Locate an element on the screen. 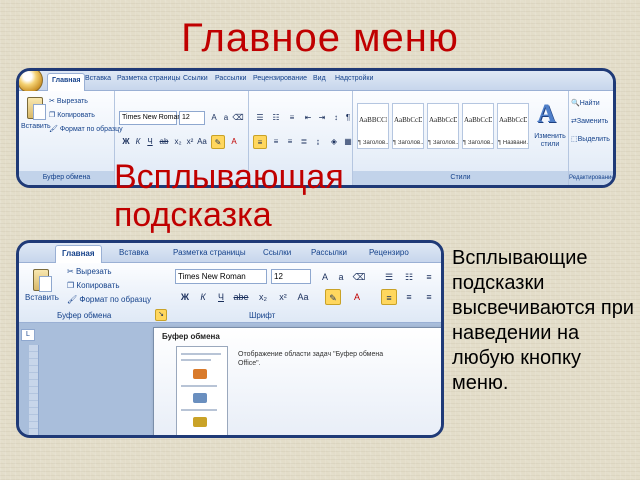 The height and width of the screenshot is (480, 640). bold2-icon: Ж is located at coordinates (185, 297).